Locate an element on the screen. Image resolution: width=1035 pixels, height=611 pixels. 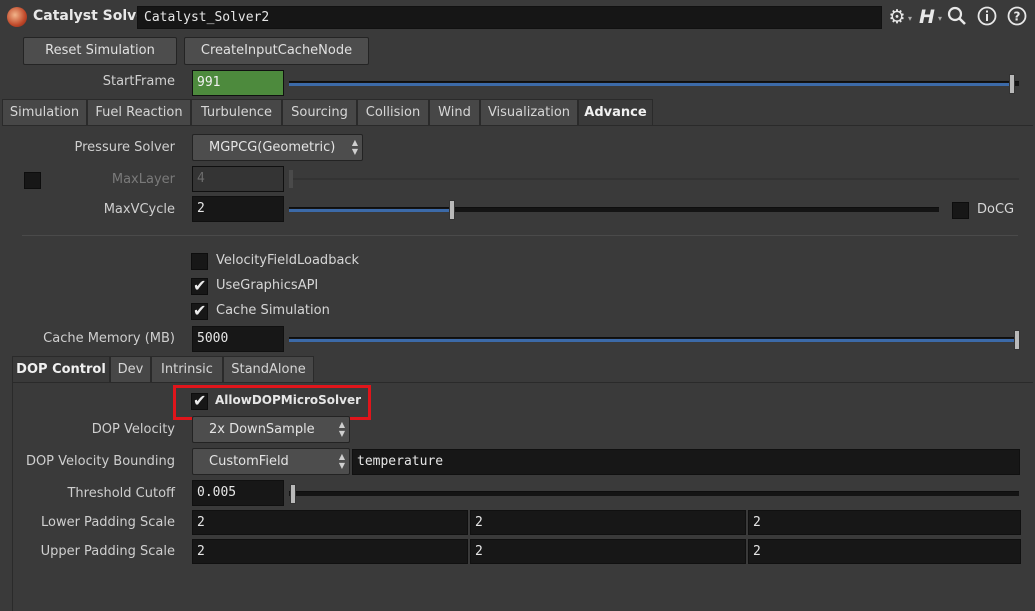
allow-dop-micro-solver-checkbox: ✔ is located at coordinates (199, 400).